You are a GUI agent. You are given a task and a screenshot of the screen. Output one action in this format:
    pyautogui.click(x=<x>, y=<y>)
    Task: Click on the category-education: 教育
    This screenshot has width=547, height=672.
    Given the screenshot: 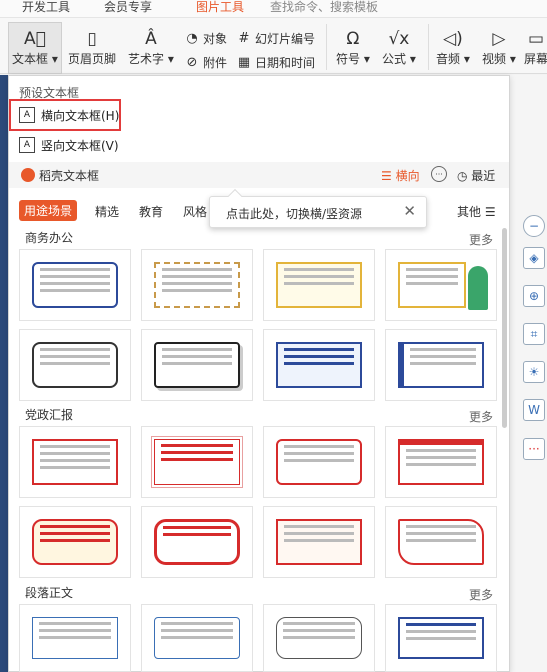 What is the action you would take?
    pyautogui.click(x=151, y=211)
    